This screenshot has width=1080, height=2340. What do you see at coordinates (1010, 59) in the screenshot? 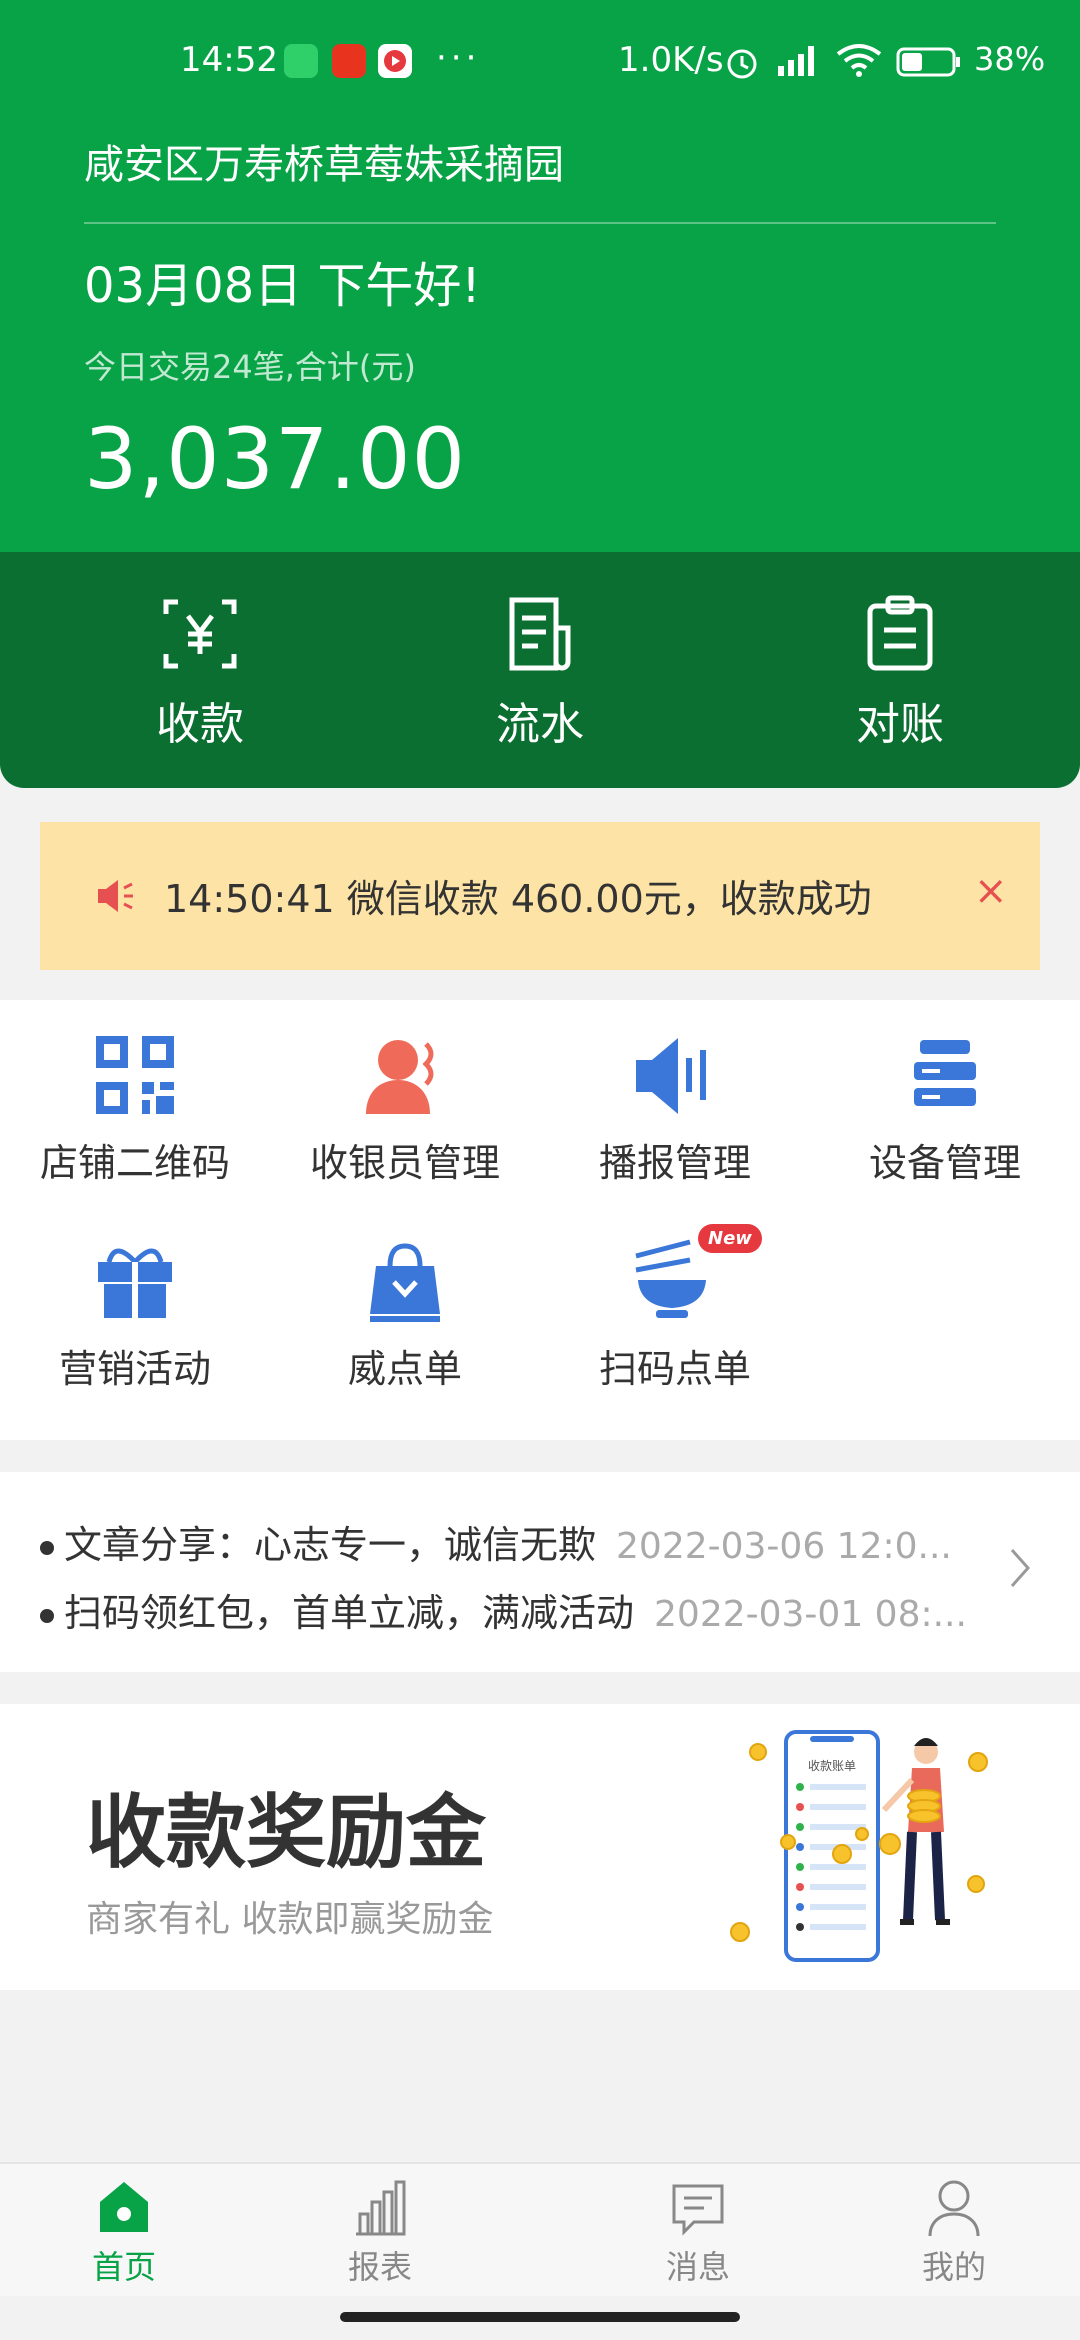
I see `battery-percent: 38%` at bounding box center [1010, 59].